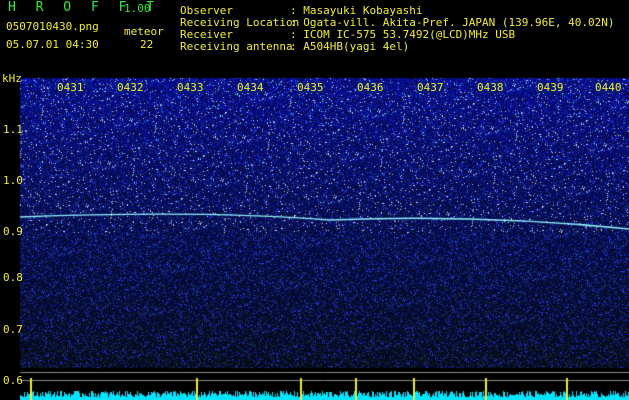 Image resolution: width=629 pixels, height=400 pixels. What do you see at coordinates (13, 277) in the screenshot?
I see `freq-label-0-8: 0.8` at bounding box center [13, 277].